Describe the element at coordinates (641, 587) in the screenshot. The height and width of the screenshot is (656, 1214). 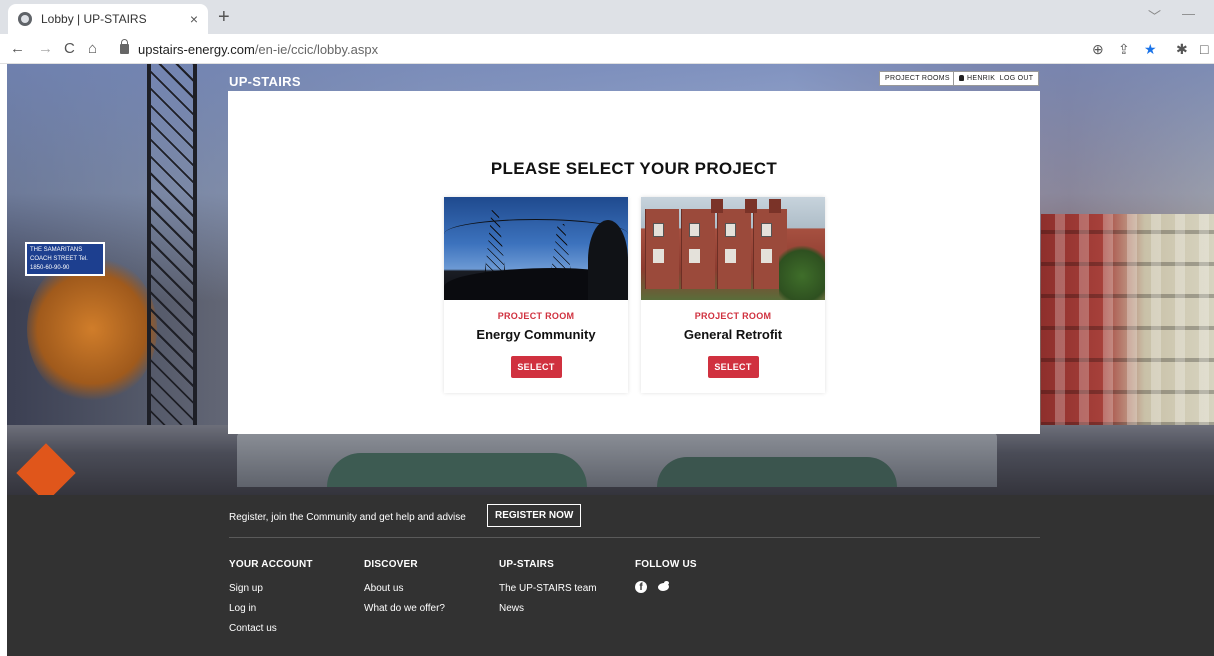
I see `facebook-icon: f` at that location.